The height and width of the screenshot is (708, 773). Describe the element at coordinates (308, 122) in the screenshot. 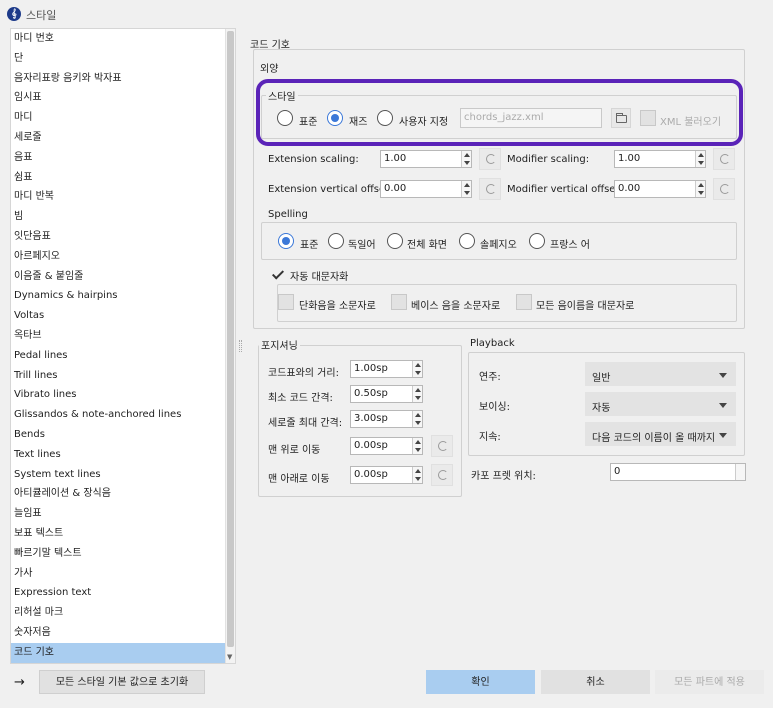

I see `style-standard-label: 표준` at that location.